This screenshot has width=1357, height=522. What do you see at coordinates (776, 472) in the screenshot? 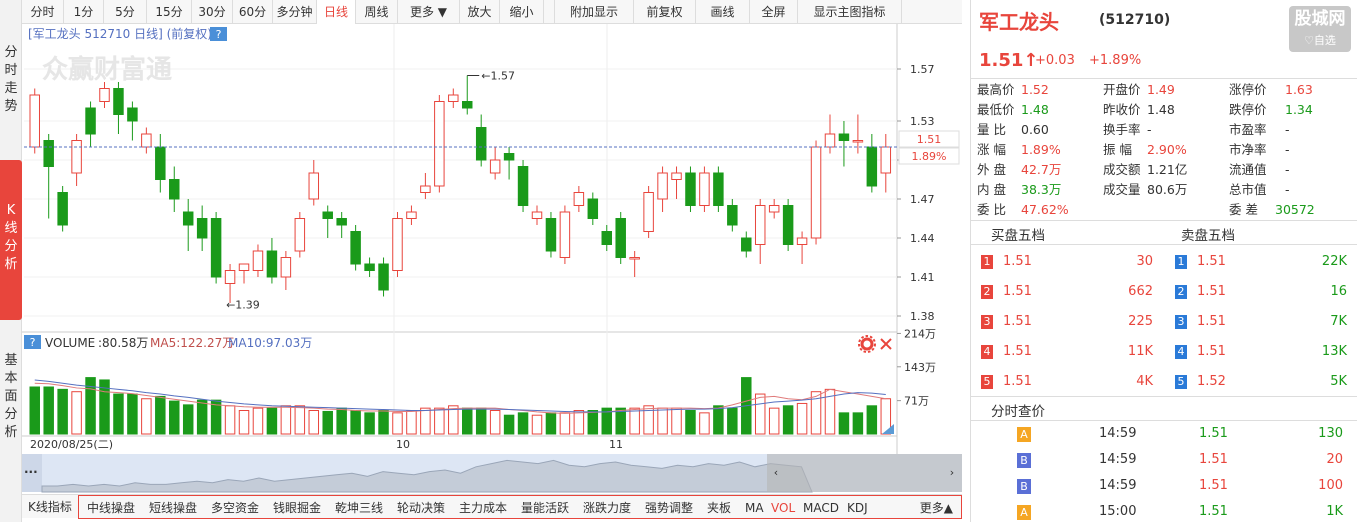
I see `overview-scroll-left-icon: ‹` at bounding box center [776, 472].